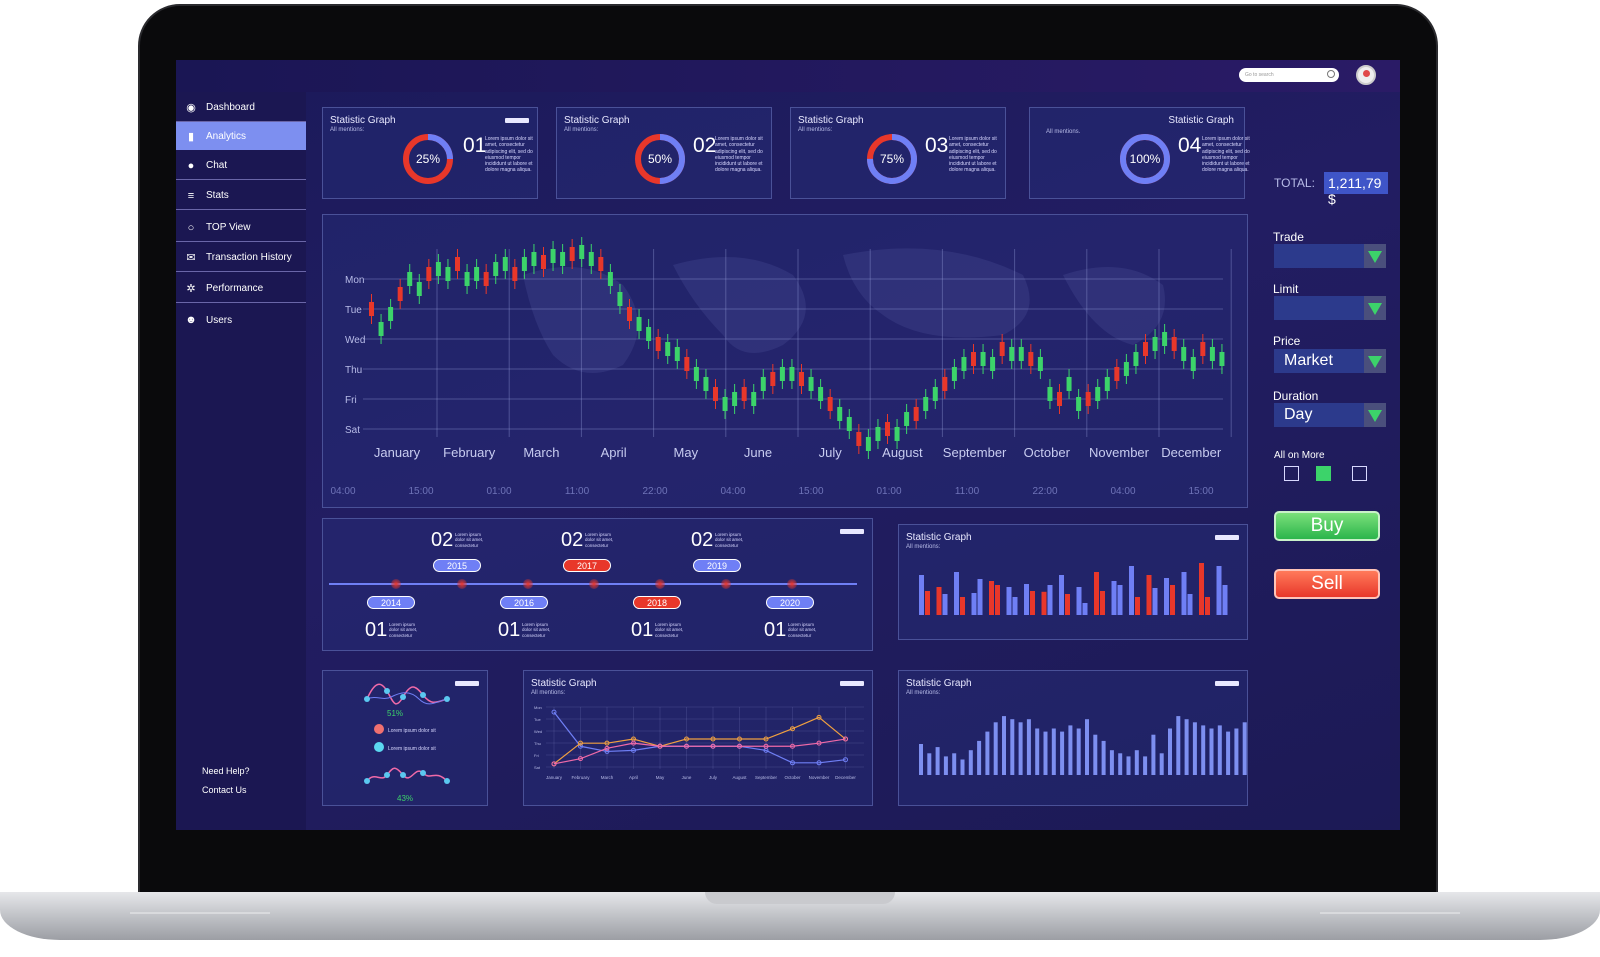  I want to click on line-month: November, so click(819, 777).